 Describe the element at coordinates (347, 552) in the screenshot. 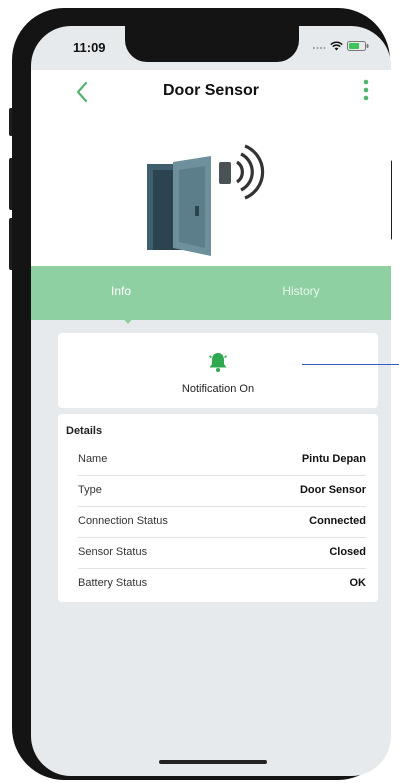

I see `detail-value: Closed` at that location.